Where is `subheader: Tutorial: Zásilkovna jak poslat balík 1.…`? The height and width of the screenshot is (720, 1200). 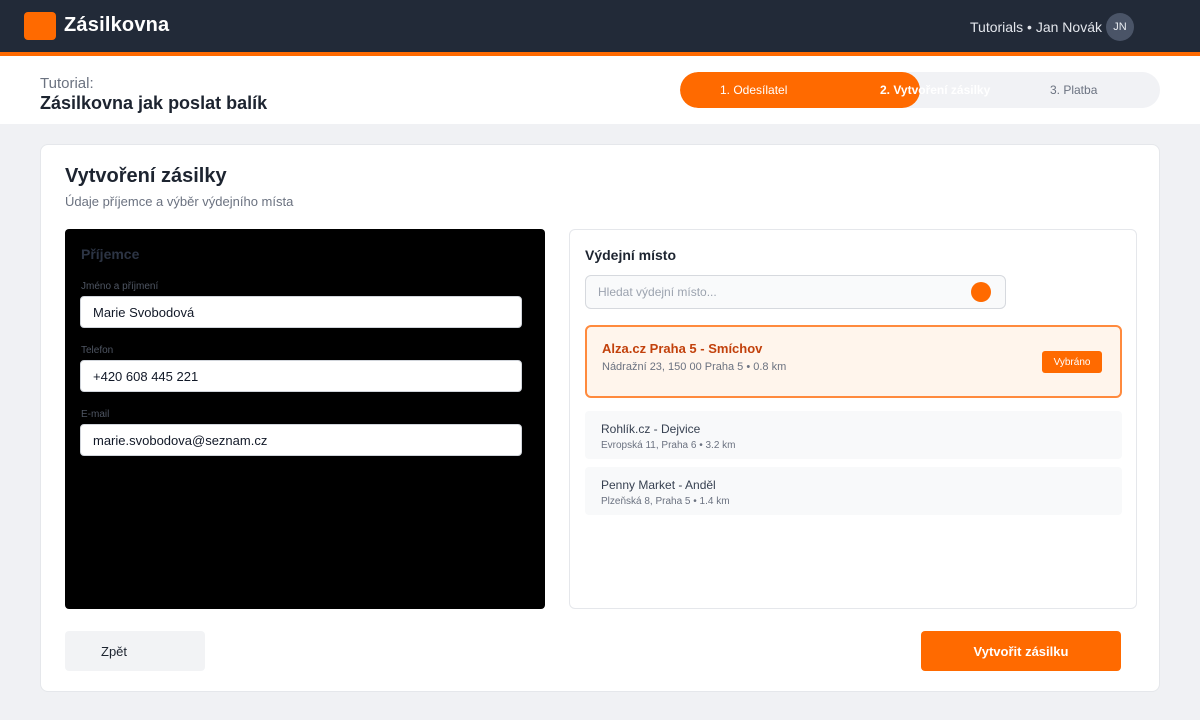
subheader: Tutorial: Zásilkovna jak poslat balík 1.… is located at coordinates (600, 90).